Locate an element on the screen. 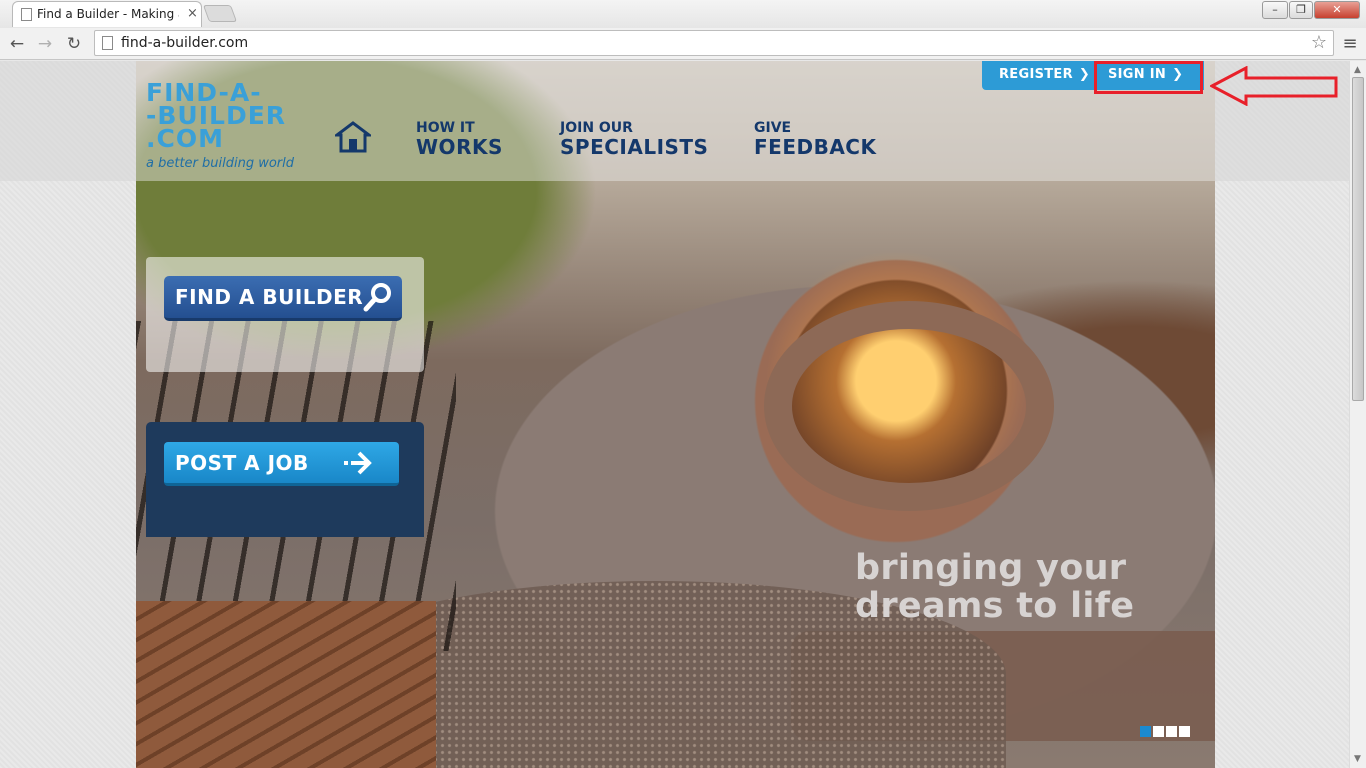 The width and height of the screenshot is (1366, 768). scrollbar-thumb is located at coordinates (1358, 239).